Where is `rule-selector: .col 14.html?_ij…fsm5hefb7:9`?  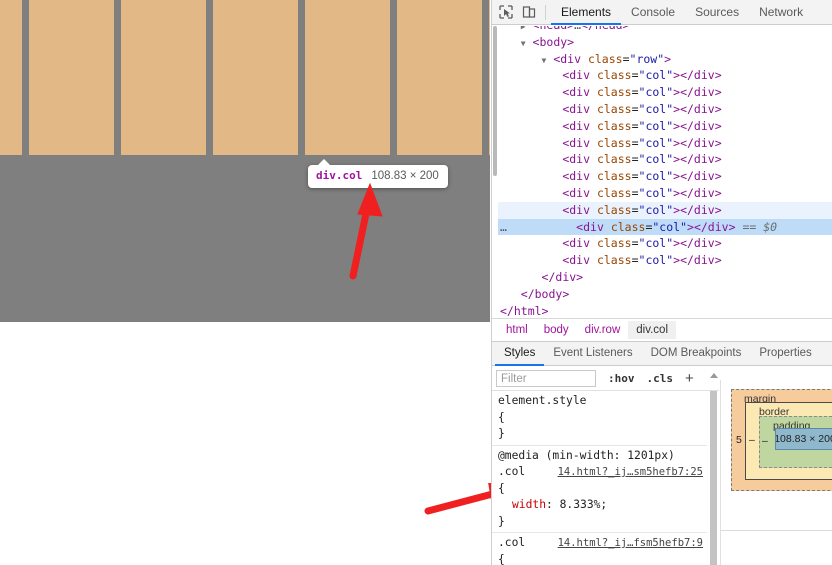
rule-selector: .col 14.html?_ij…fsm5hefb7:9 is located at coordinates (602, 543).